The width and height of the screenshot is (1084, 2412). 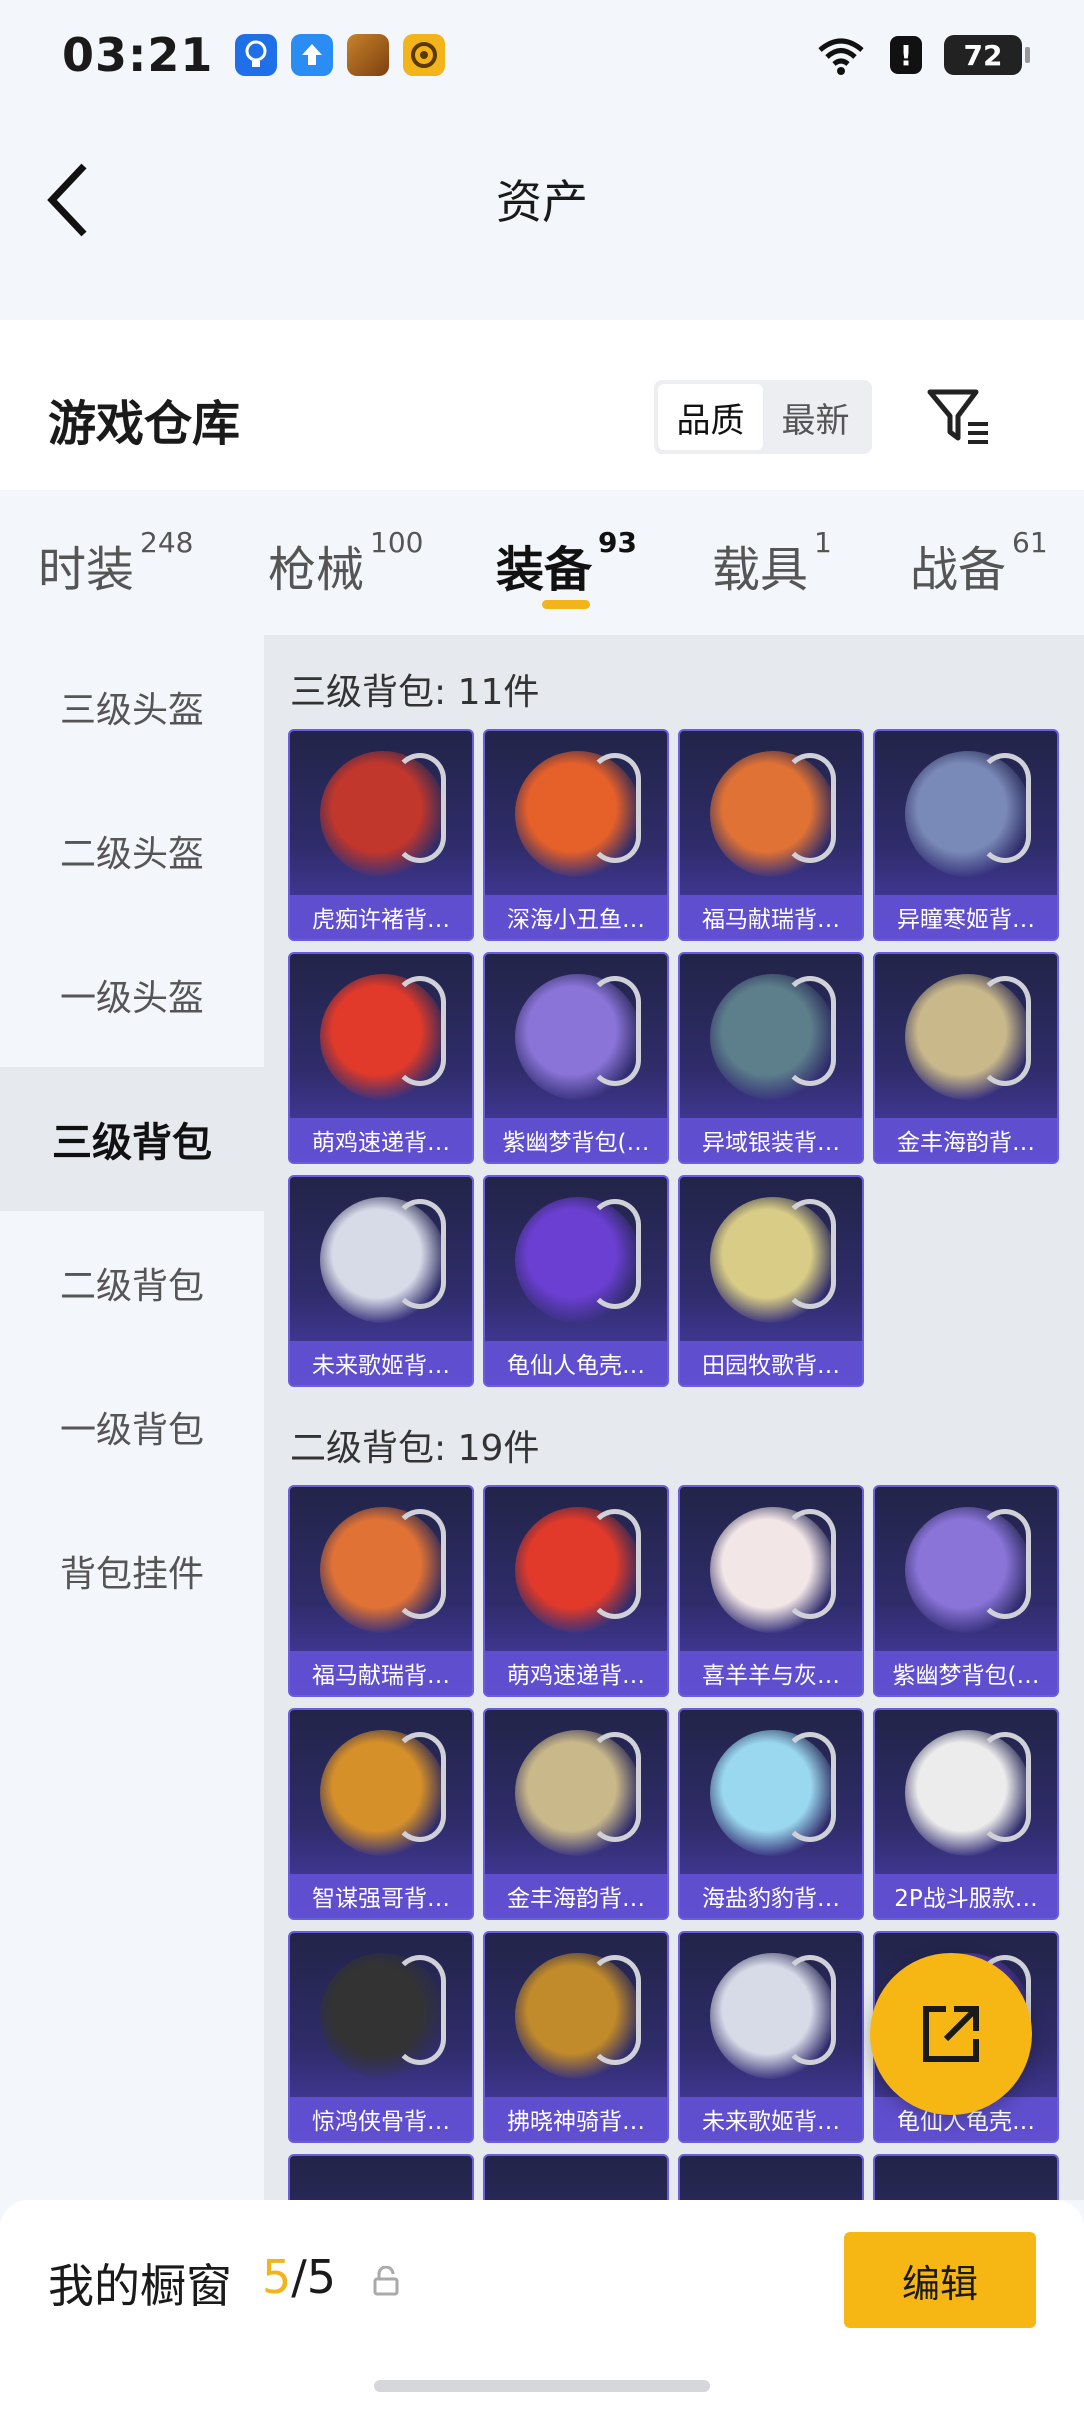 I want to click on tab-count: 61, so click(x=1030, y=542).